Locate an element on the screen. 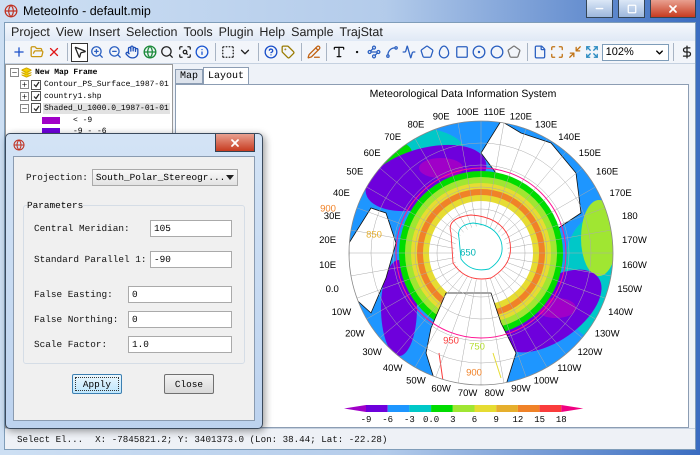 Image resolution: width=700 pixels, height=455 pixels. tab: Map is located at coordinates (189, 76).